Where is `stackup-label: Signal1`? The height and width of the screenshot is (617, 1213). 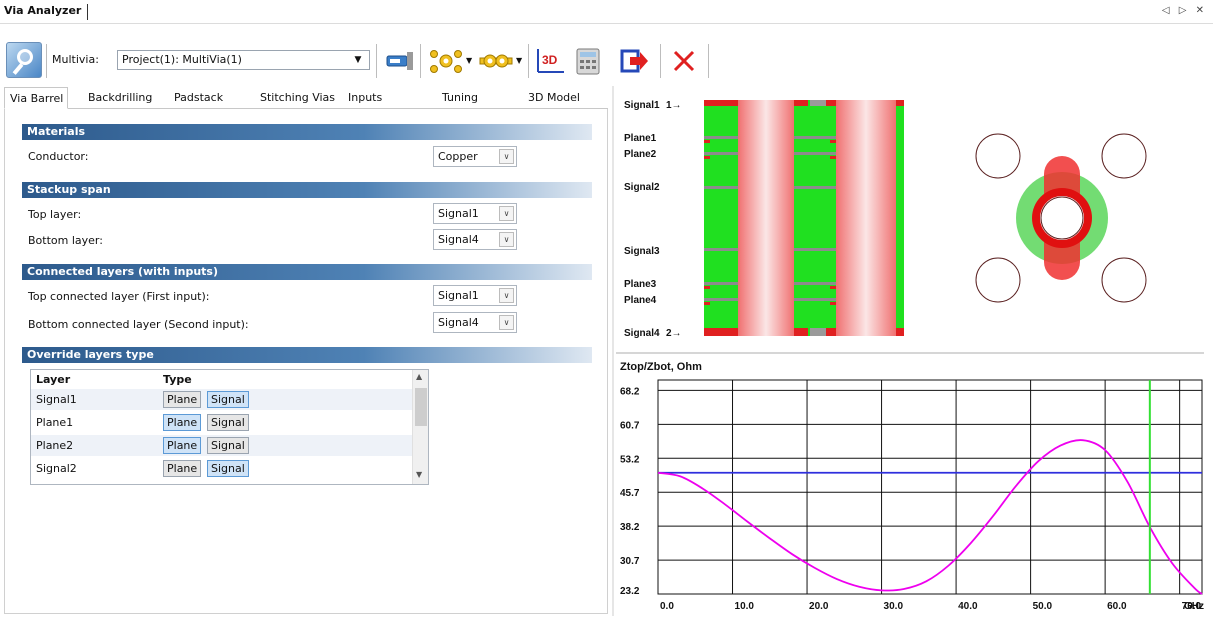 stackup-label: Signal1 is located at coordinates (642, 105).